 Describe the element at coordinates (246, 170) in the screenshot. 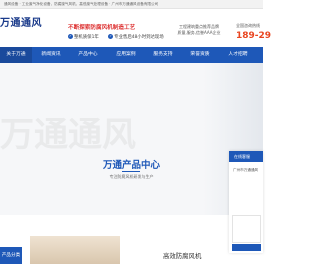

I see `chat-message: 广州市万通通风` at that location.